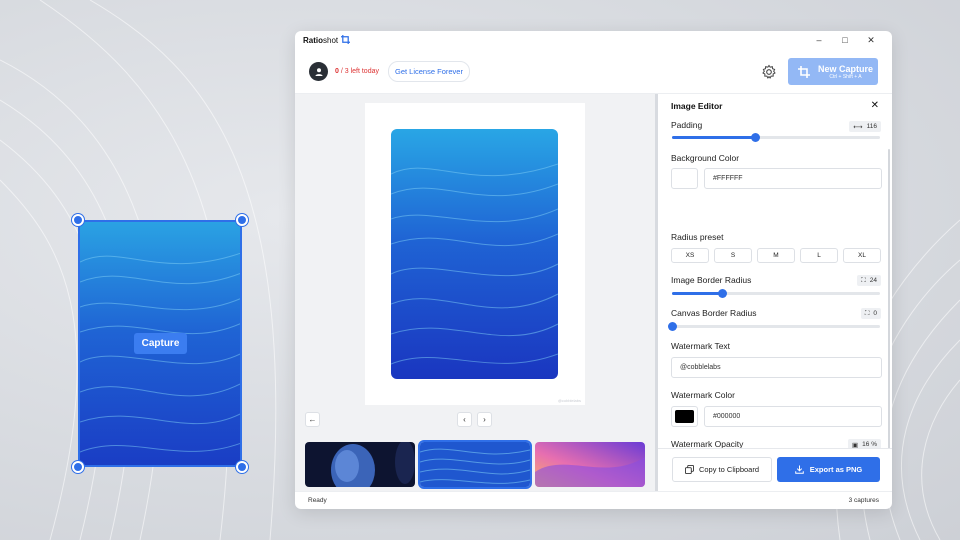 The height and width of the screenshot is (540, 960). I want to click on radius-preset-xs: XS, so click(690, 255).